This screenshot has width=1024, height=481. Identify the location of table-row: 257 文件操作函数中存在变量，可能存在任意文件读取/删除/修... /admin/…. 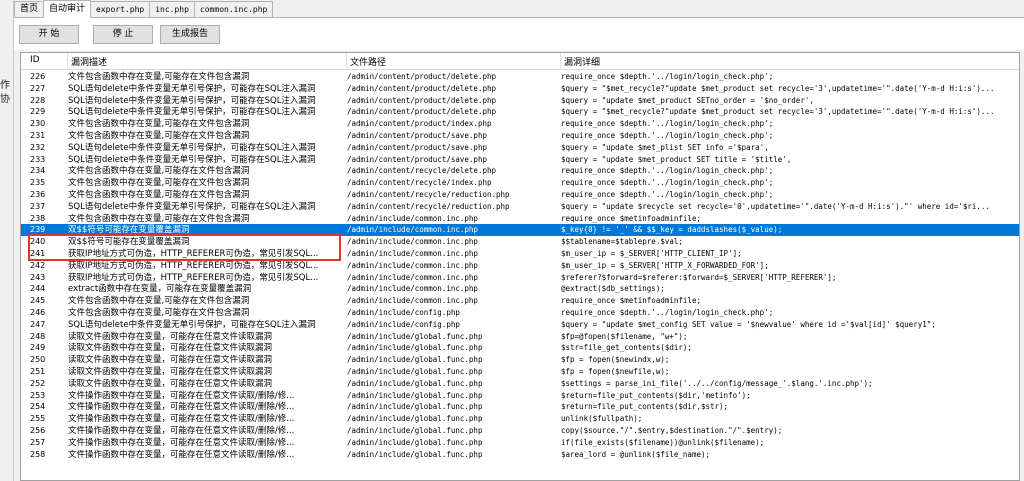
(520, 443).